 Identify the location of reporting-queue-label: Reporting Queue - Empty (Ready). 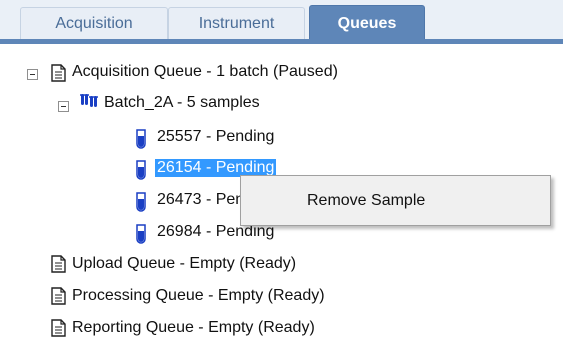
(193, 328).